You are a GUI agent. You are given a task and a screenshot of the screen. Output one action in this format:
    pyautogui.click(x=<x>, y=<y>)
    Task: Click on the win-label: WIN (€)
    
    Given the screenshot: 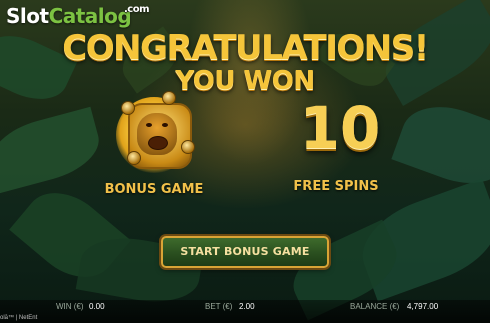 What is the action you would take?
    pyautogui.click(x=70, y=306)
    